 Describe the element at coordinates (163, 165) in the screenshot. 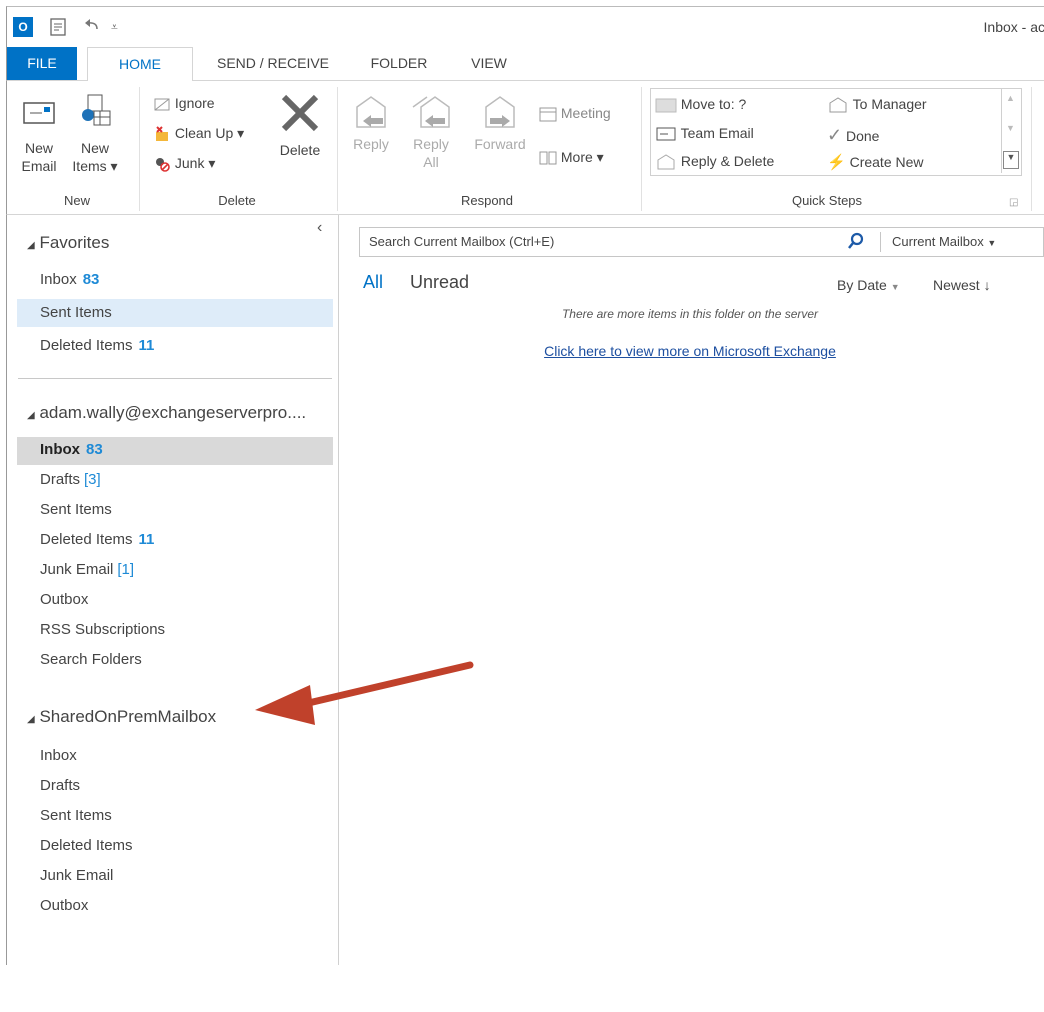

I see `junk-icon` at that location.